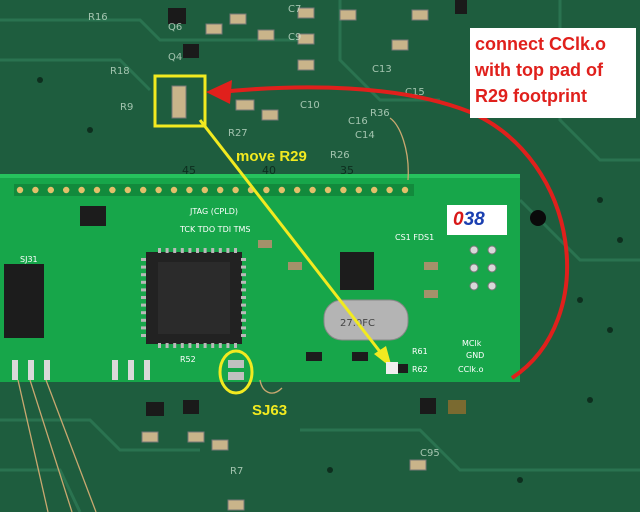 The width and height of the screenshot is (640, 512). What do you see at coordinates (93, 216) in the screenshot?
I see `top-small-ic` at bounding box center [93, 216].